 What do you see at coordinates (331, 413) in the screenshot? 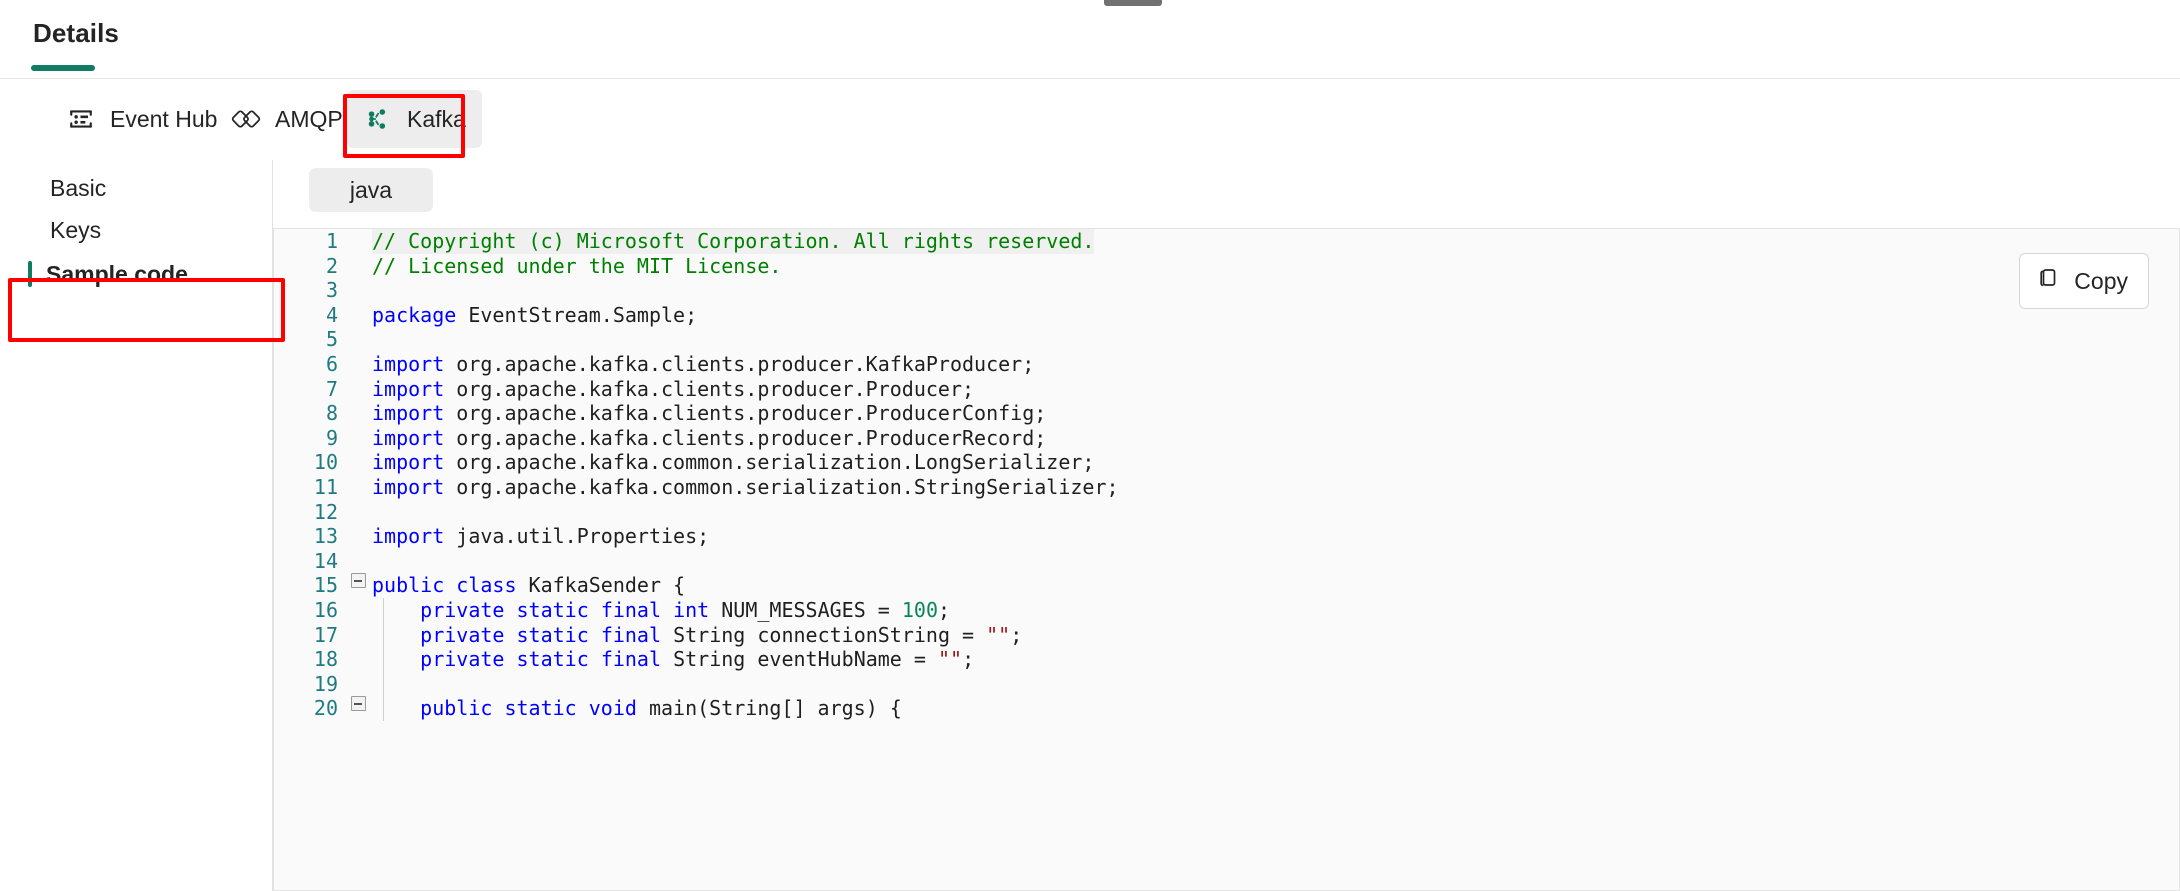
I see `line-number: 8` at bounding box center [331, 413].